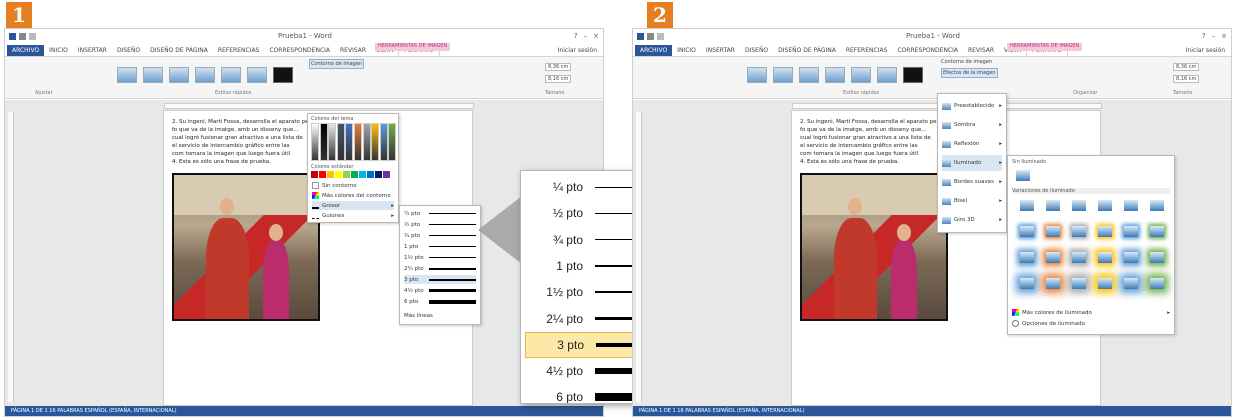 The image size is (1235, 417). I want to click on weight-option: 2¼ pto, so click(440, 268).